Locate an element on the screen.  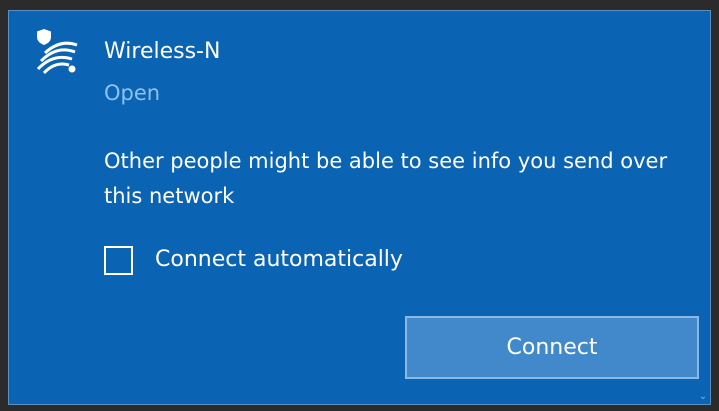
connect-button: Connect is located at coordinates (552, 347).